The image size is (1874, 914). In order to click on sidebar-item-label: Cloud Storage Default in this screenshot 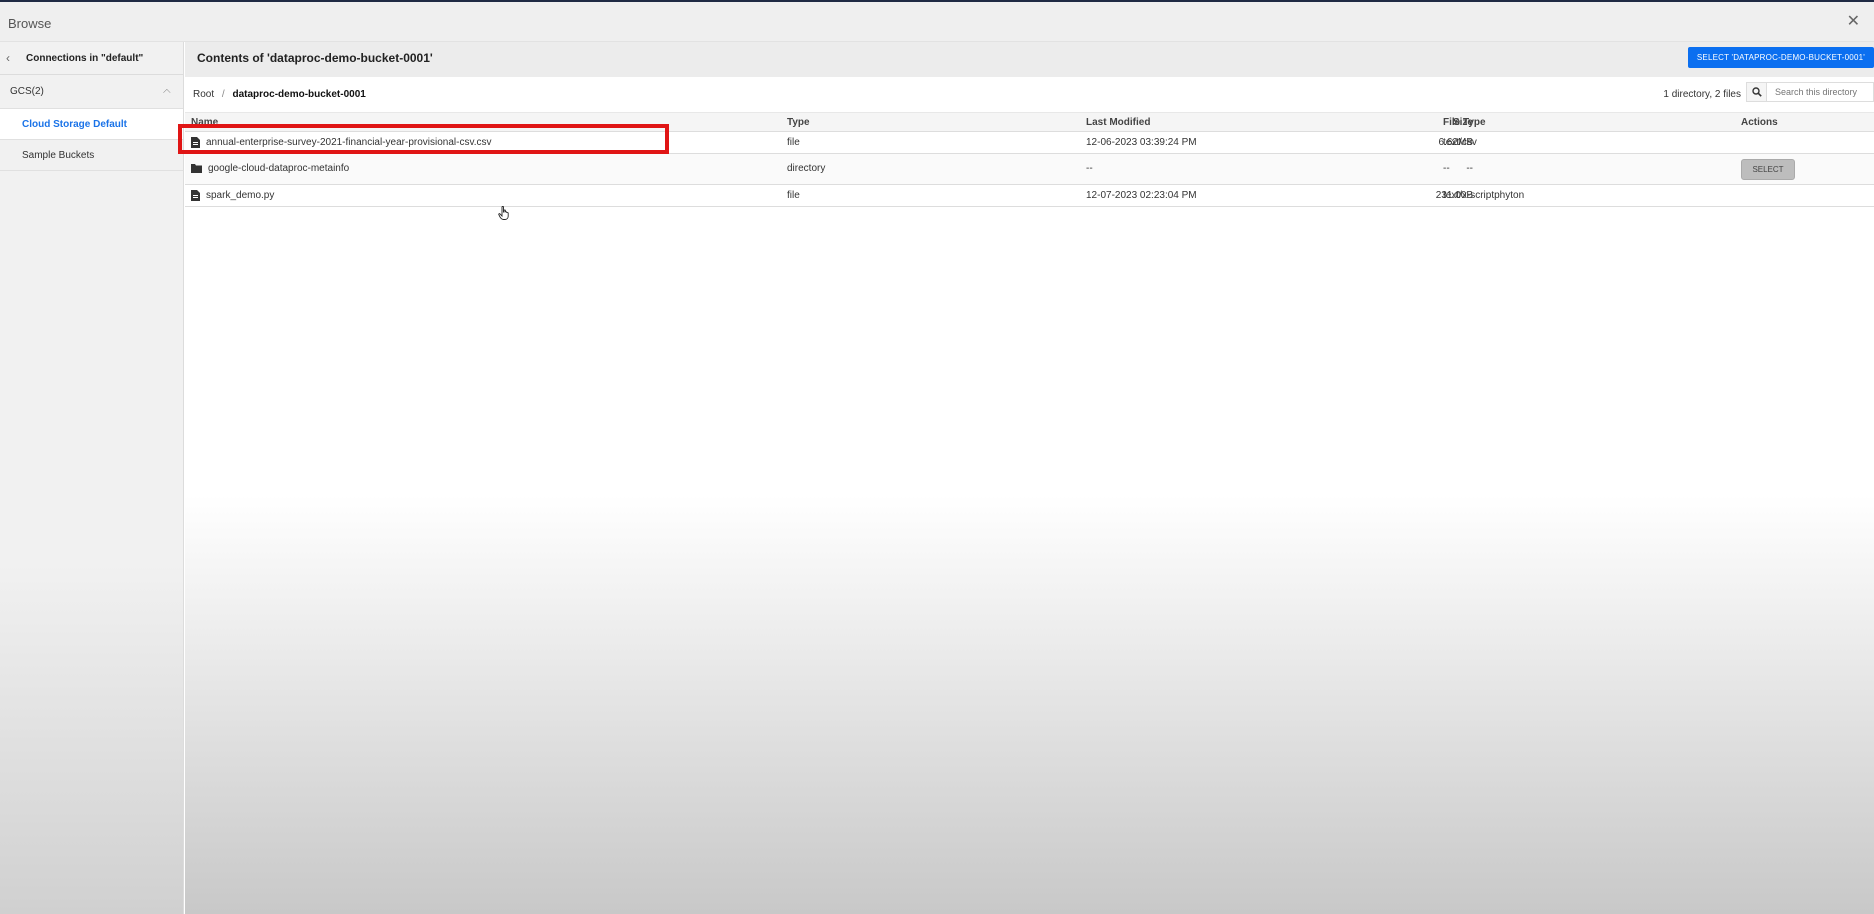, I will do `click(75, 124)`.